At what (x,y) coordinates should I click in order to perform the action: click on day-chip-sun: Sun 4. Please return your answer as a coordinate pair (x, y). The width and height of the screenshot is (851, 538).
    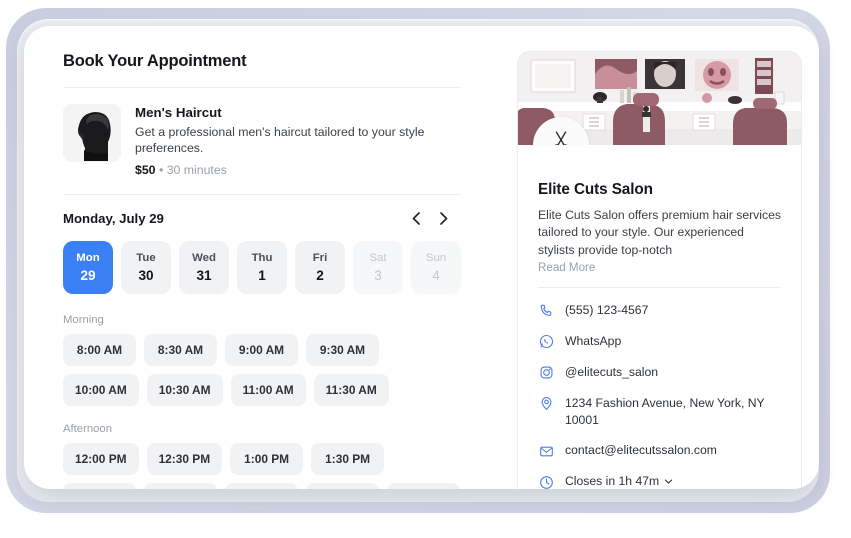
    Looking at the image, I should click on (436, 267).